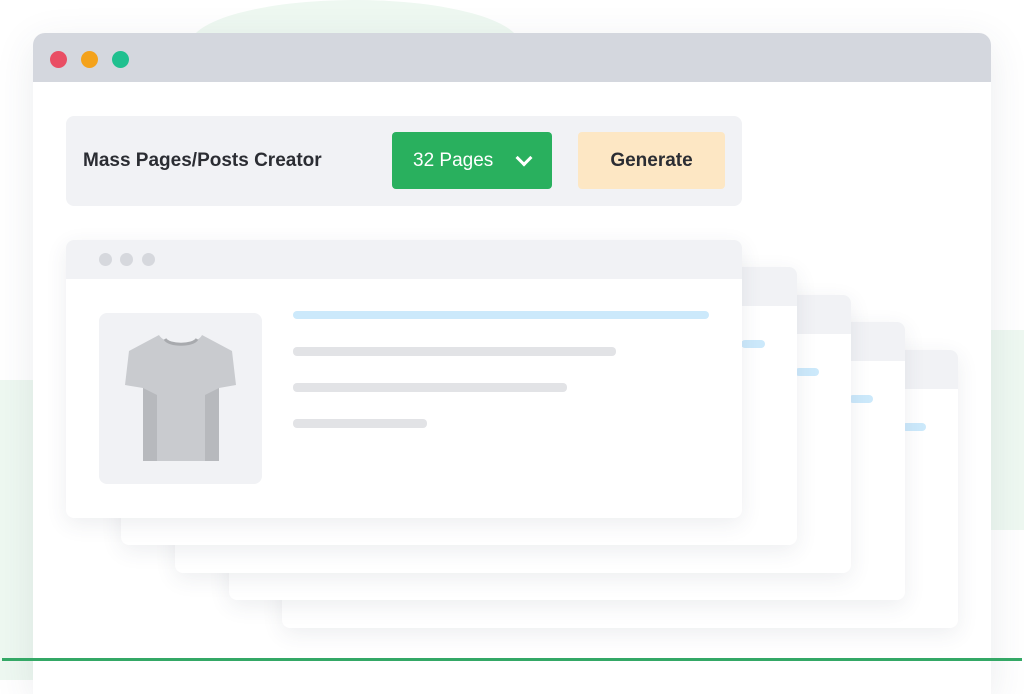 Image resolution: width=1024 pixels, height=694 pixels. I want to click on minimize-window-button, so click(89, 59).